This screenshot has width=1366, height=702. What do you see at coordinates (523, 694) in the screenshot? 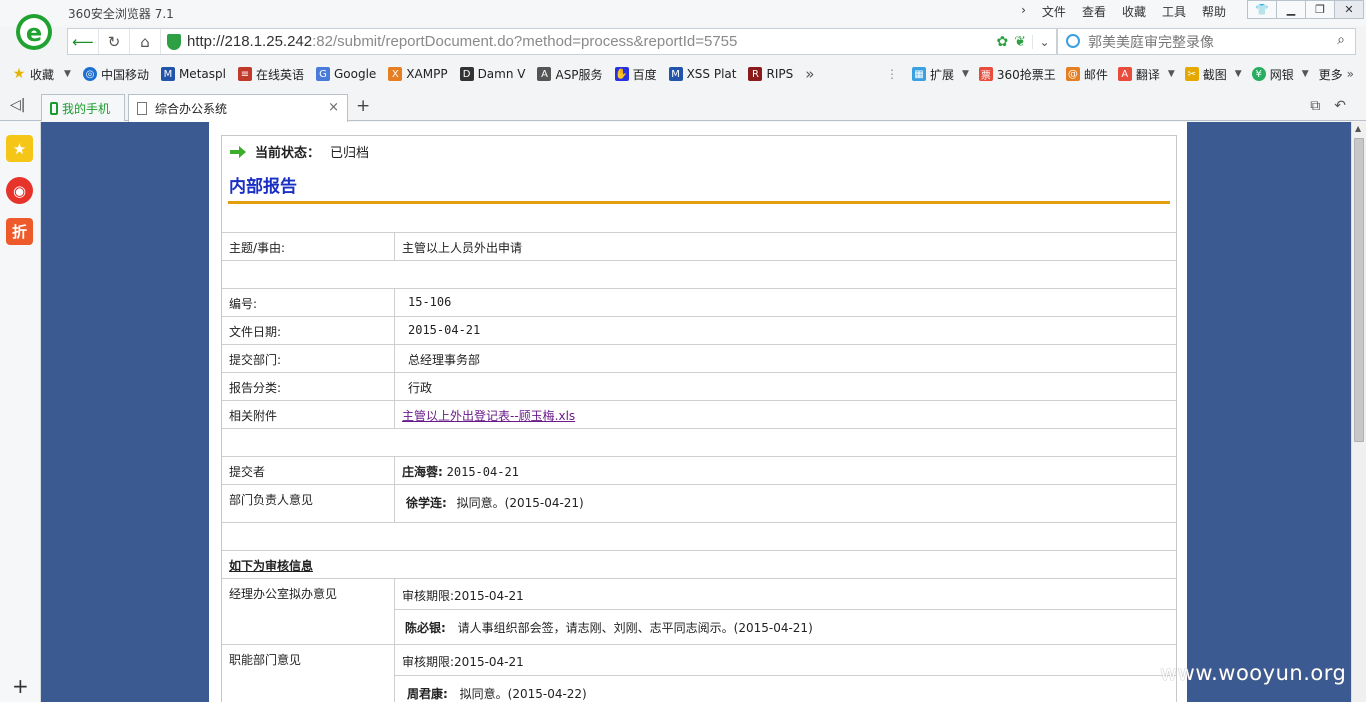
I see `func-text: 拟同意。(2015-04-22)` at bounding box center [523, 694].